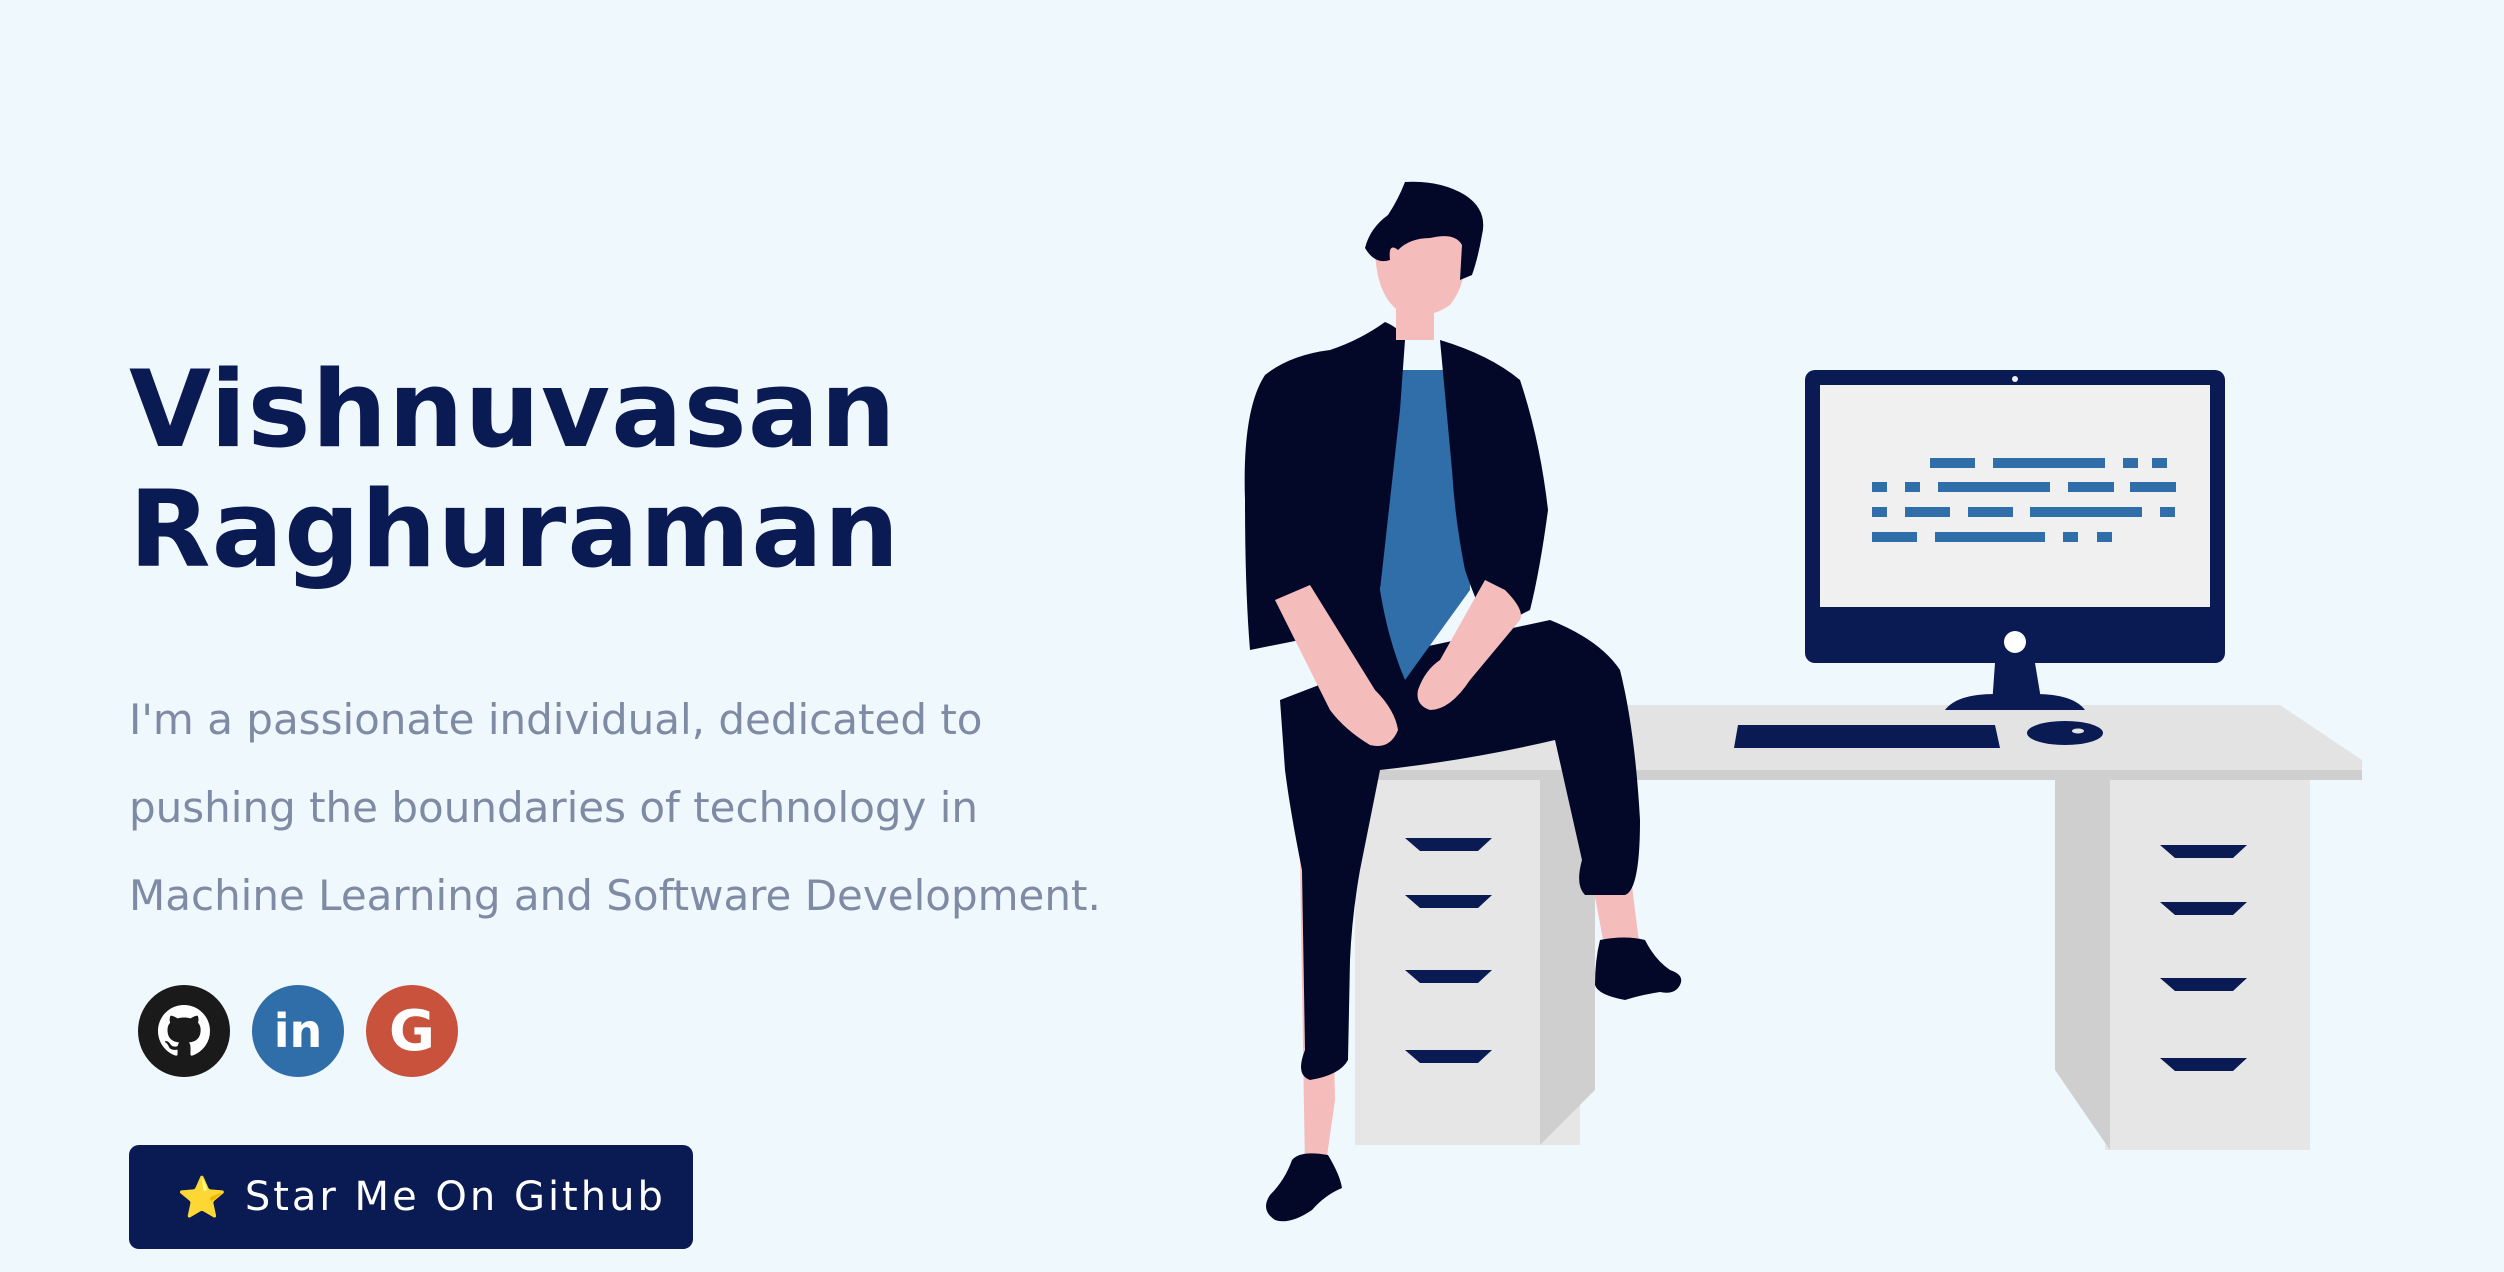 This screenshot has width=2504, height=1272. I want to click on star-button-label: Star Me On Github, so click(455, 1197).